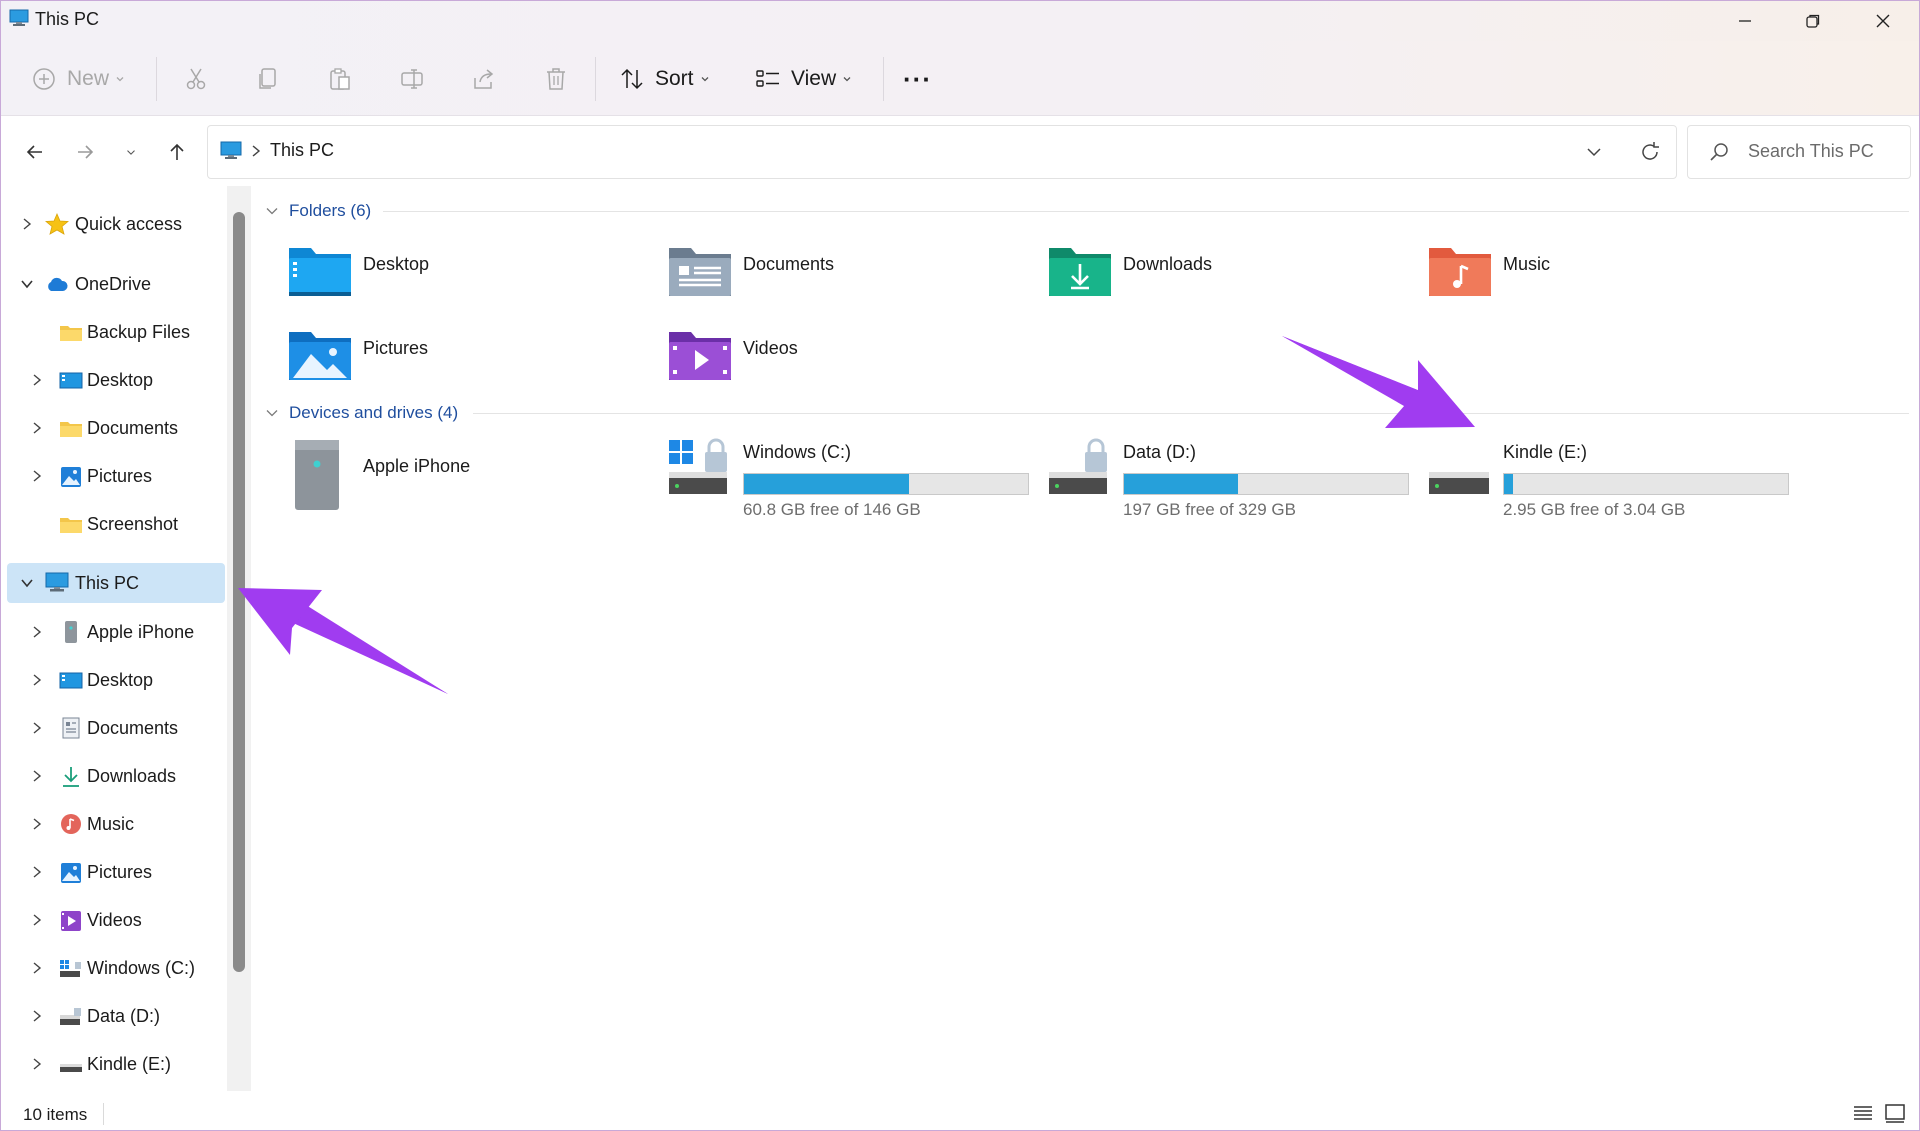 This screenshot has height=1131, width=1920. I want to click on folder-name: Documents, so click(789, 264).